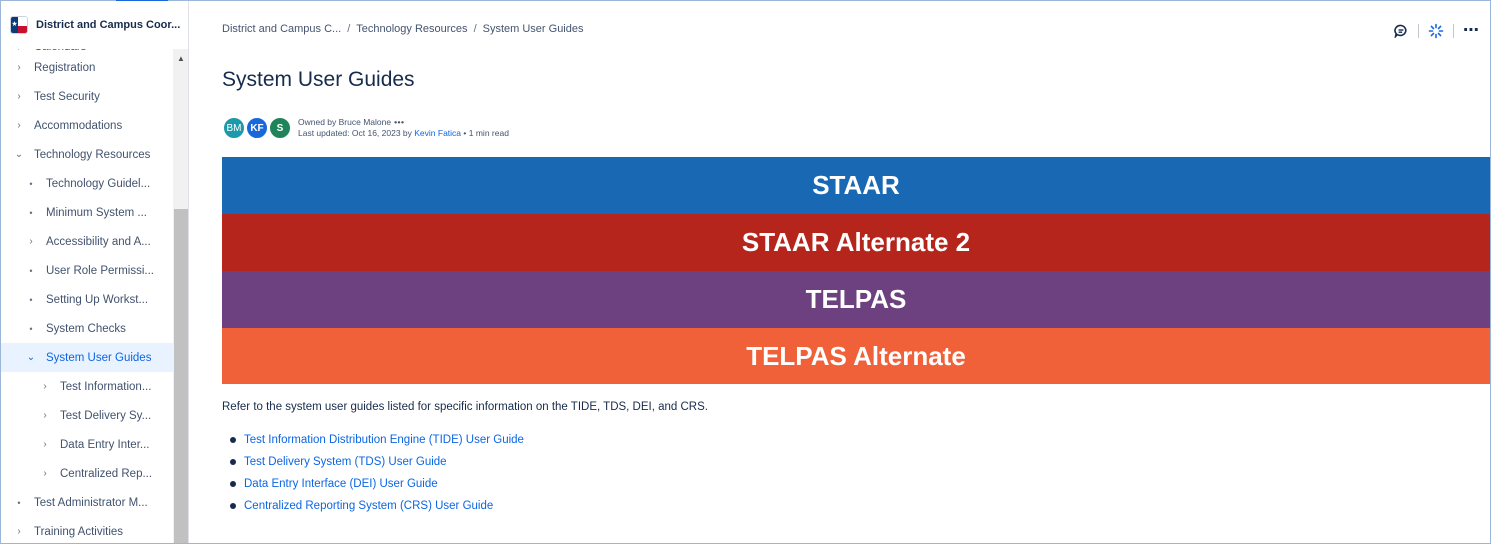  I want to click on contributor-avatars: BM KF S, so click(259, 128).